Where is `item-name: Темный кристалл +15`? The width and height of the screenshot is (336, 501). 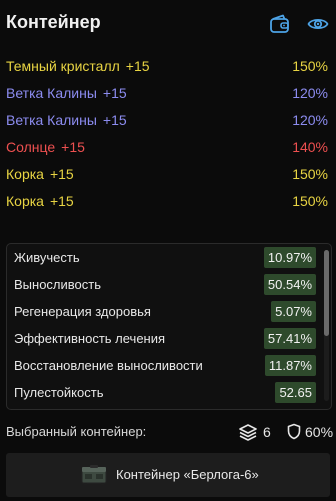 item-name: Темный кристалл +15 is located at coordinates (78, 66).